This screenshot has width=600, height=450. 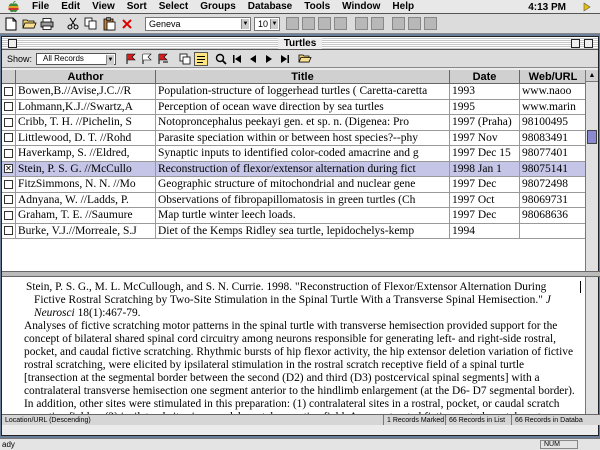 I want to click on bold-button, so click(x=292, y=23).